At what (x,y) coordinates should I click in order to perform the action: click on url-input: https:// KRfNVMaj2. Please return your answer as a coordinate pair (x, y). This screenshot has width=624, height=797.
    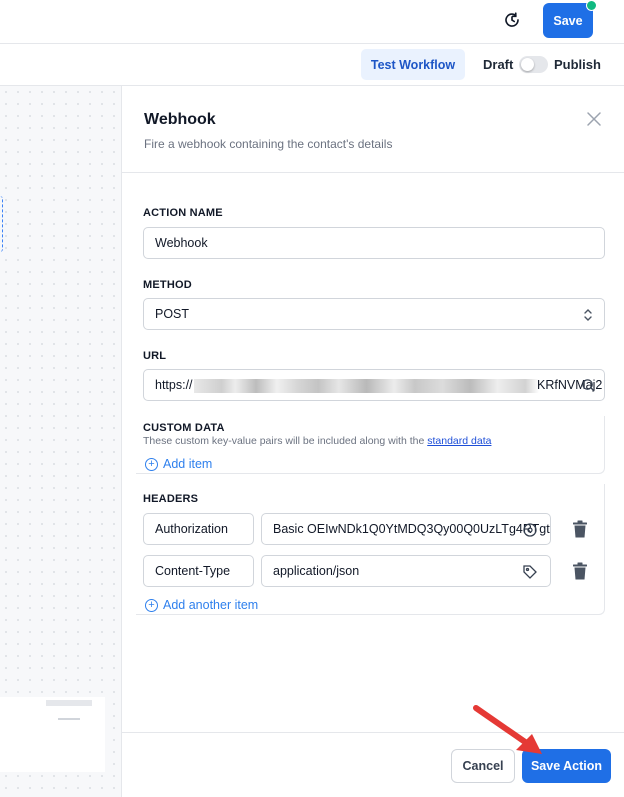
    Looking at the image, I should click on (374, 385).